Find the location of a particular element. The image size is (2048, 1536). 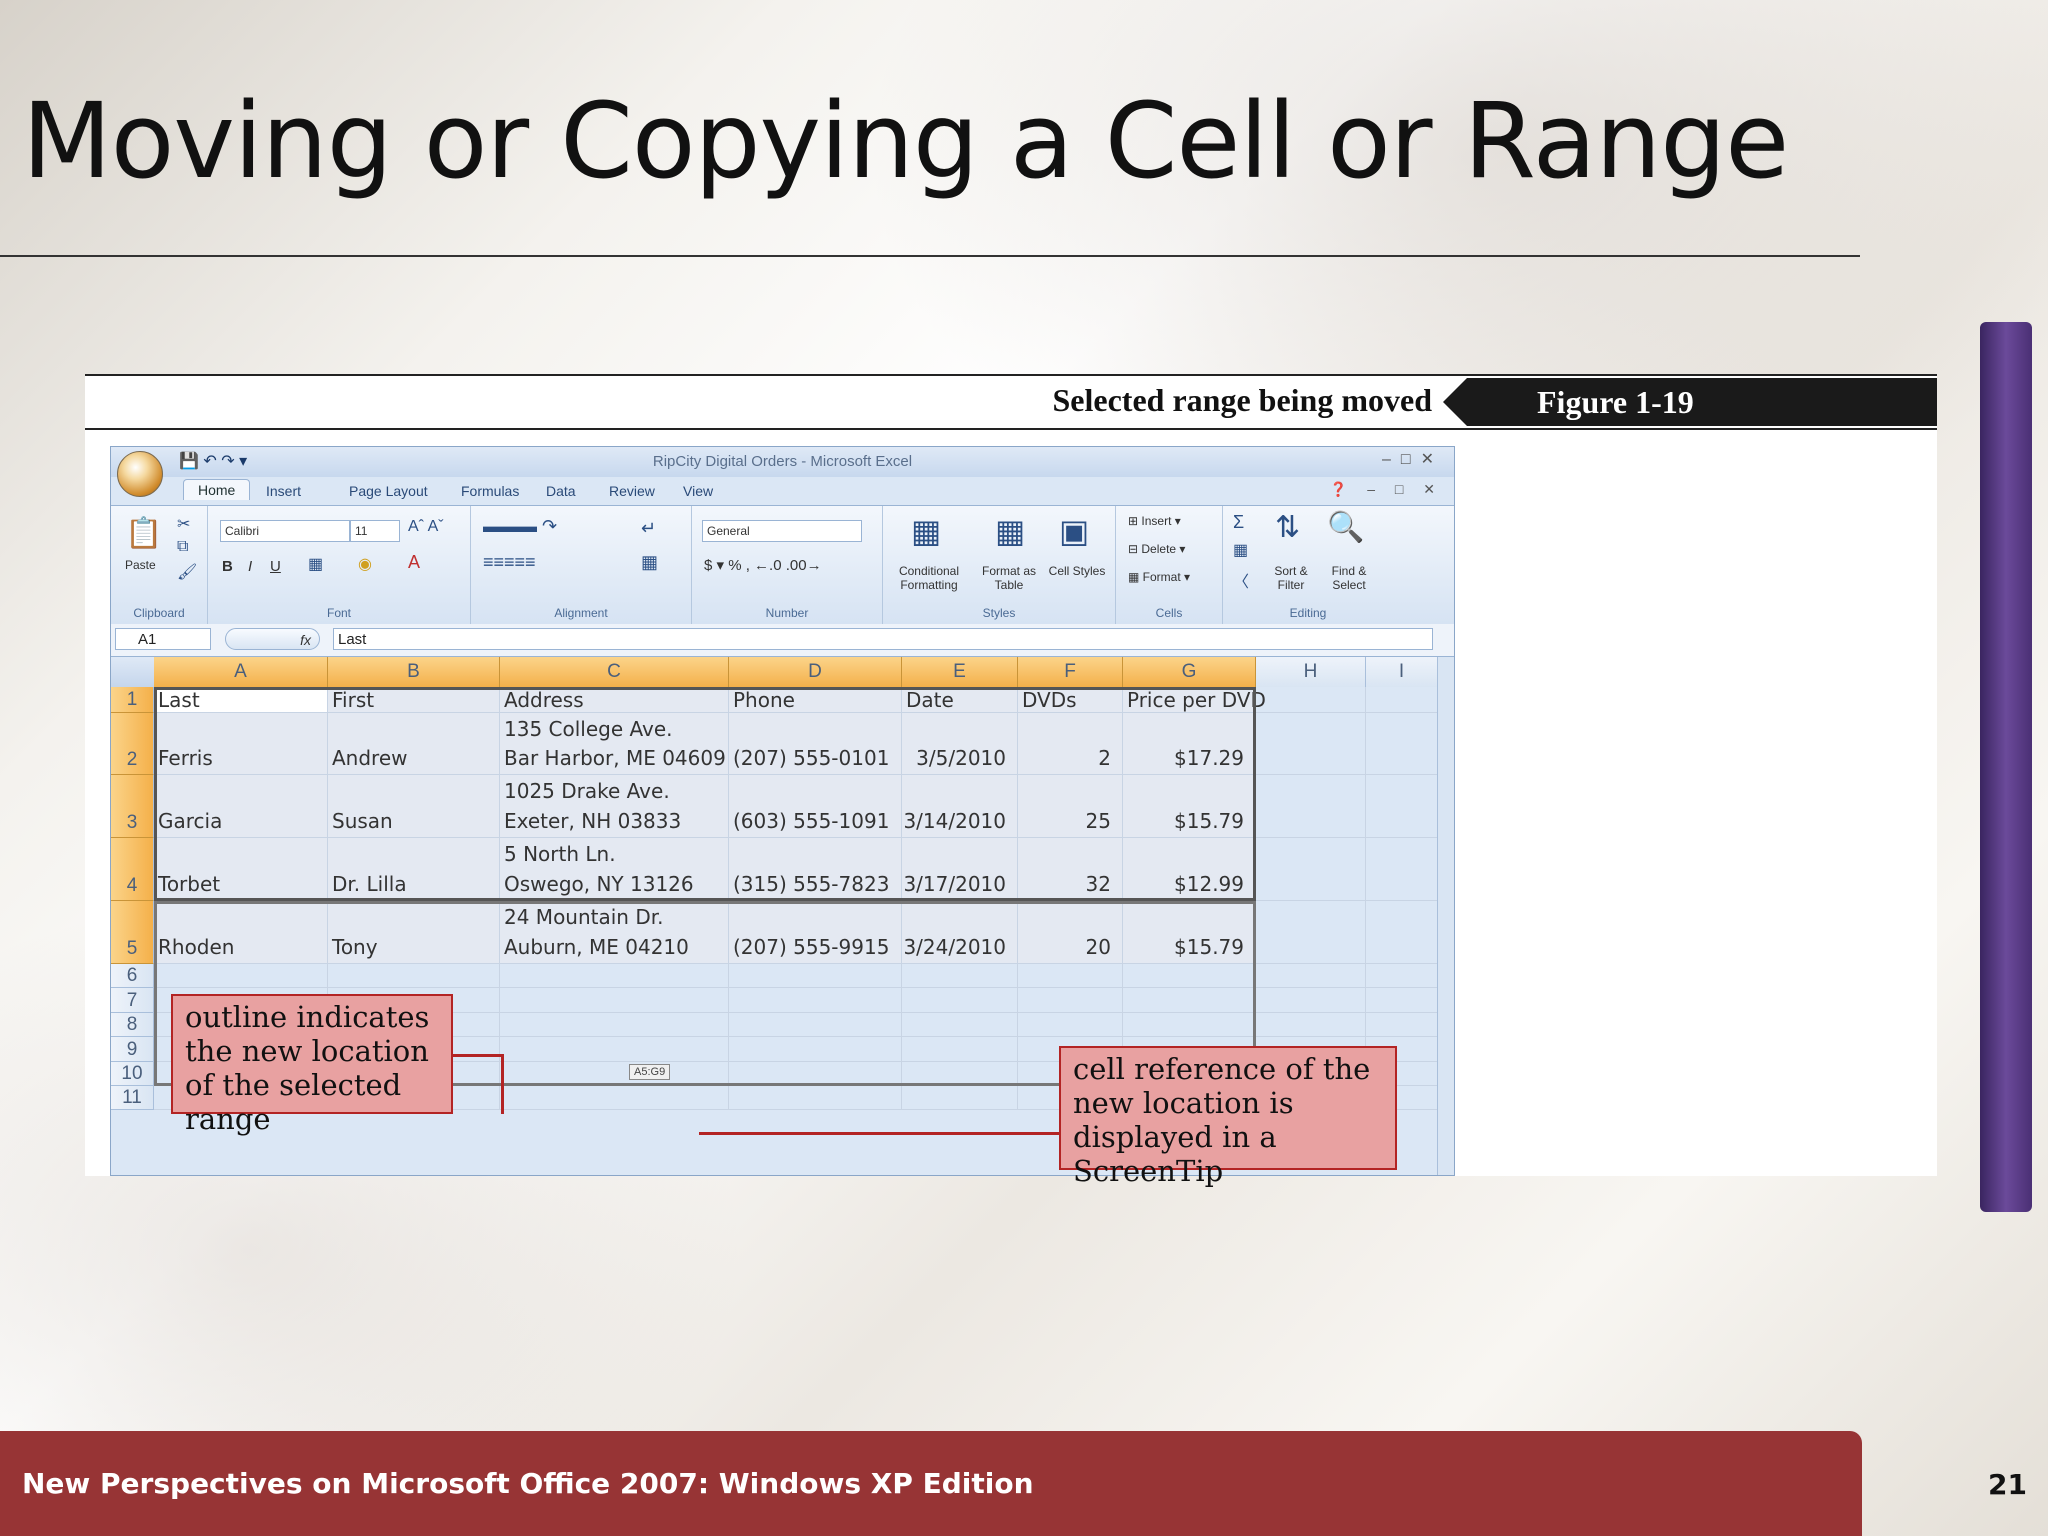

find-select-icon: 🔍 is located at coordinates (1345, 527).